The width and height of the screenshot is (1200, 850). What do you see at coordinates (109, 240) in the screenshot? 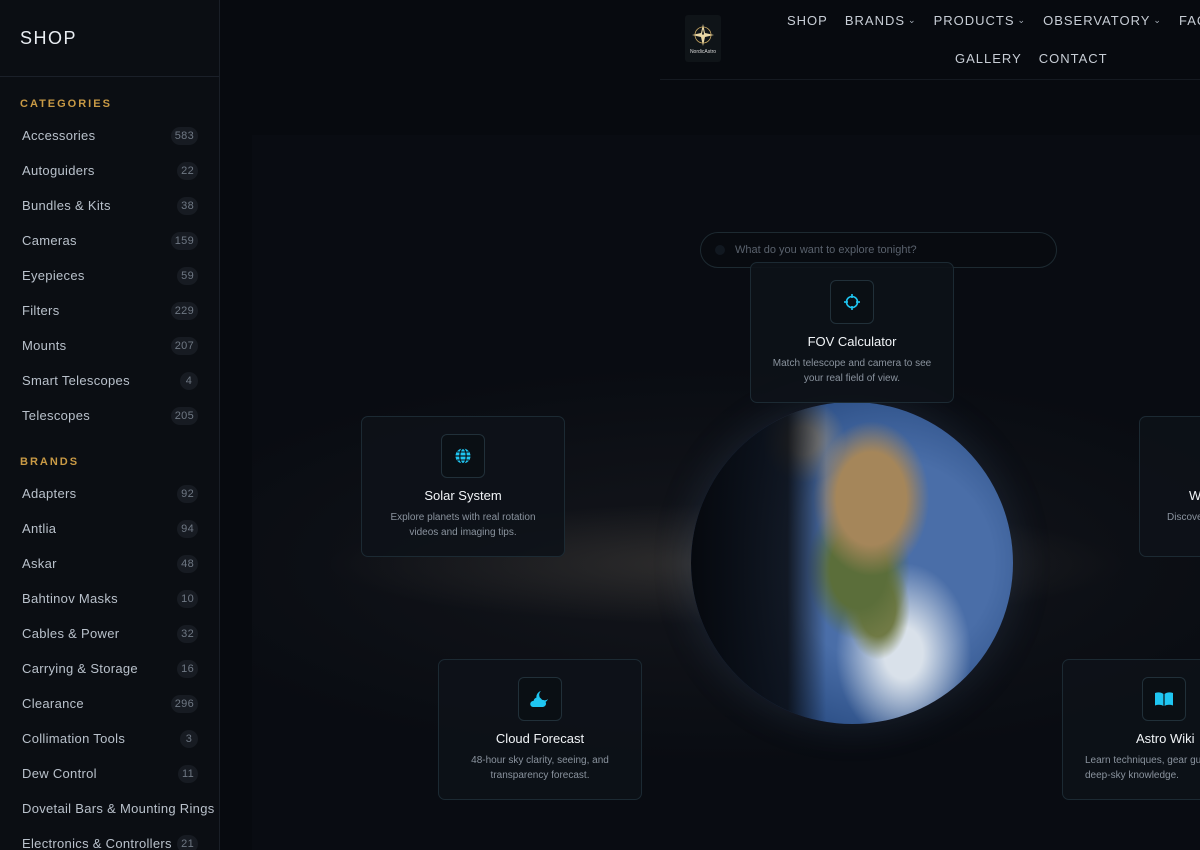
I see `sidebar-item: Cameras 159` at bounding box center [109, 240].